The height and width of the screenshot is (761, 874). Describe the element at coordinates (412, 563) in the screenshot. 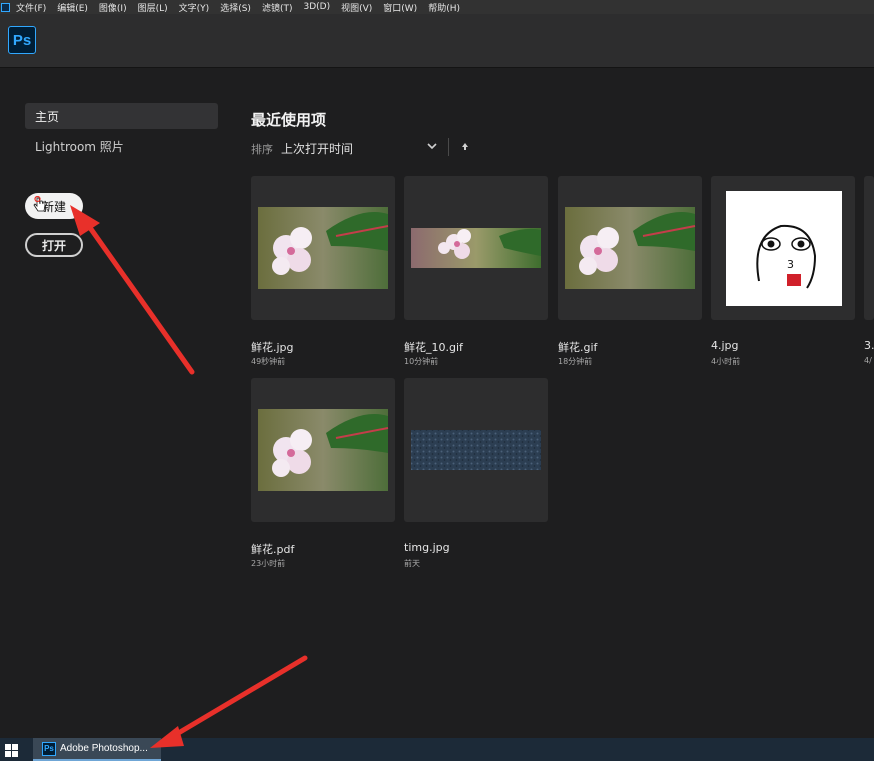

I see `file-time: 前天` at that location.